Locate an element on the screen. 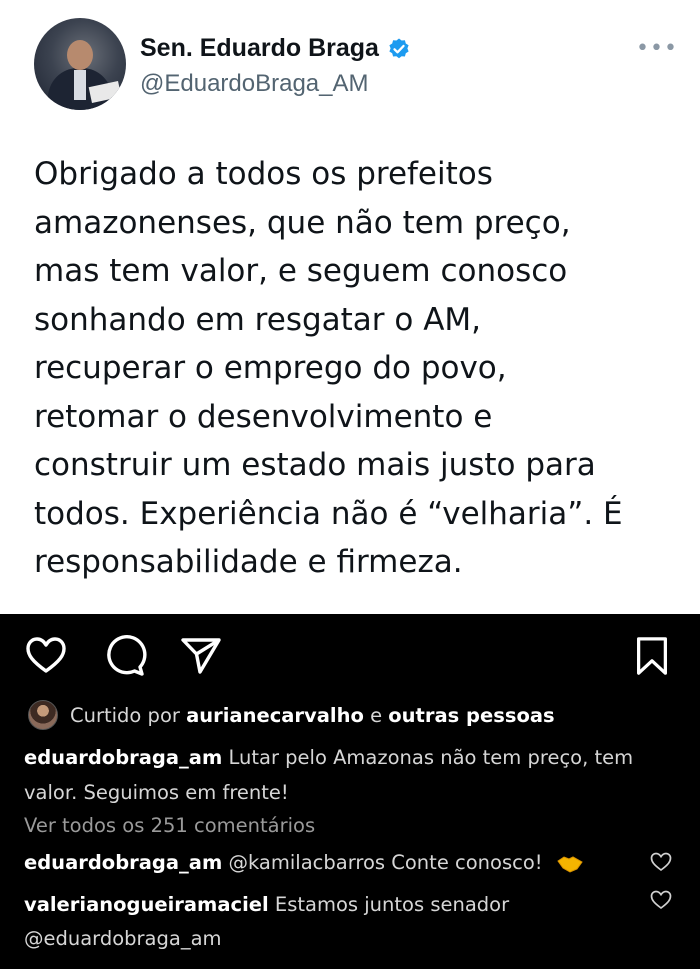  verified-badge-icon is located at coordinates (399, 48).